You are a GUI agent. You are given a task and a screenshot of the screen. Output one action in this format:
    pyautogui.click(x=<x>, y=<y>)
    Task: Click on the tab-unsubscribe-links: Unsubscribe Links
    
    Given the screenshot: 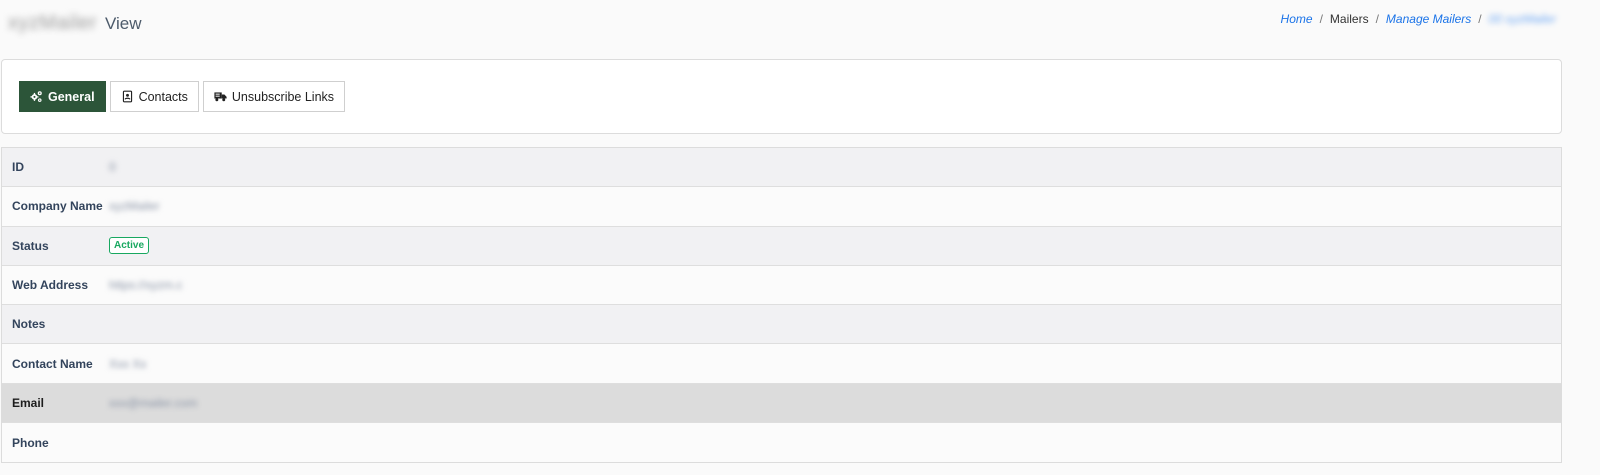 What is the action you would take?
    pyautogui.click(x=274, y=96)
    